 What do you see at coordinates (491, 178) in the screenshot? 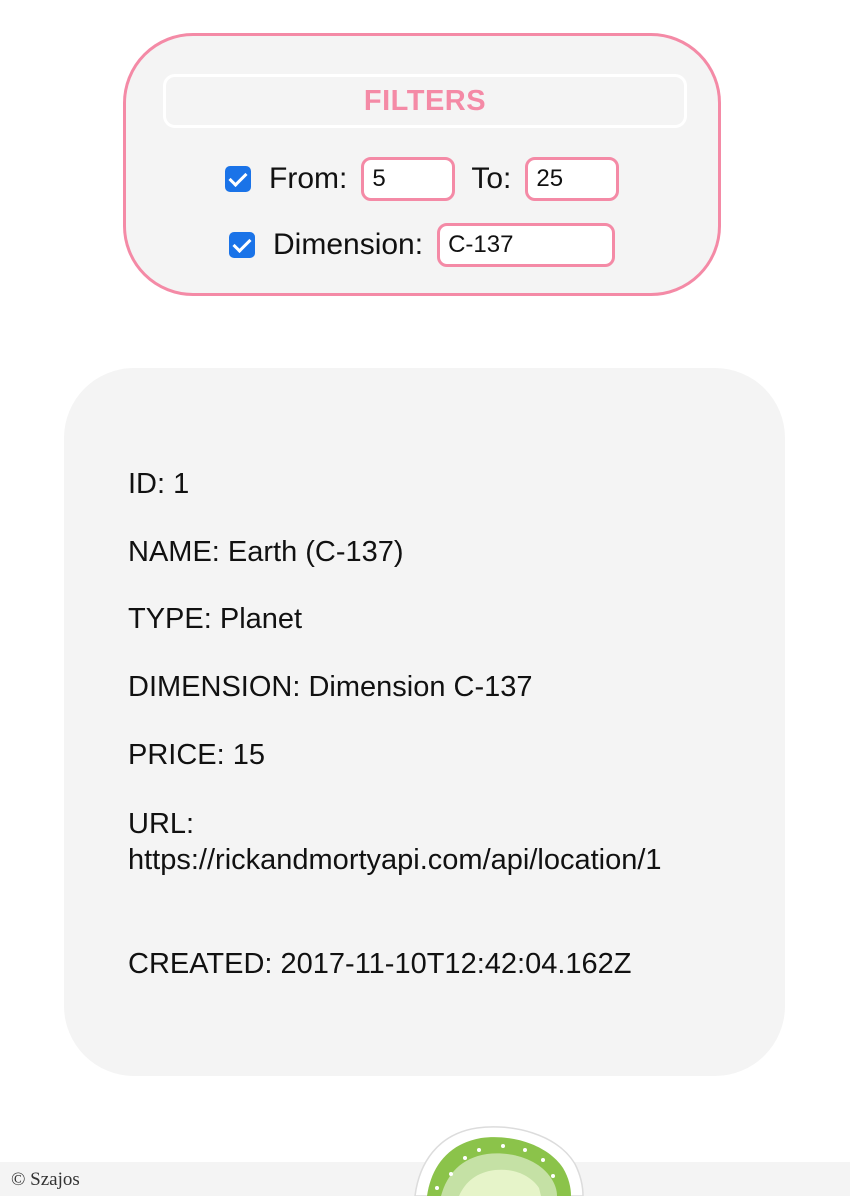
I see `to-label: To:` at bounding box center [491, 178].